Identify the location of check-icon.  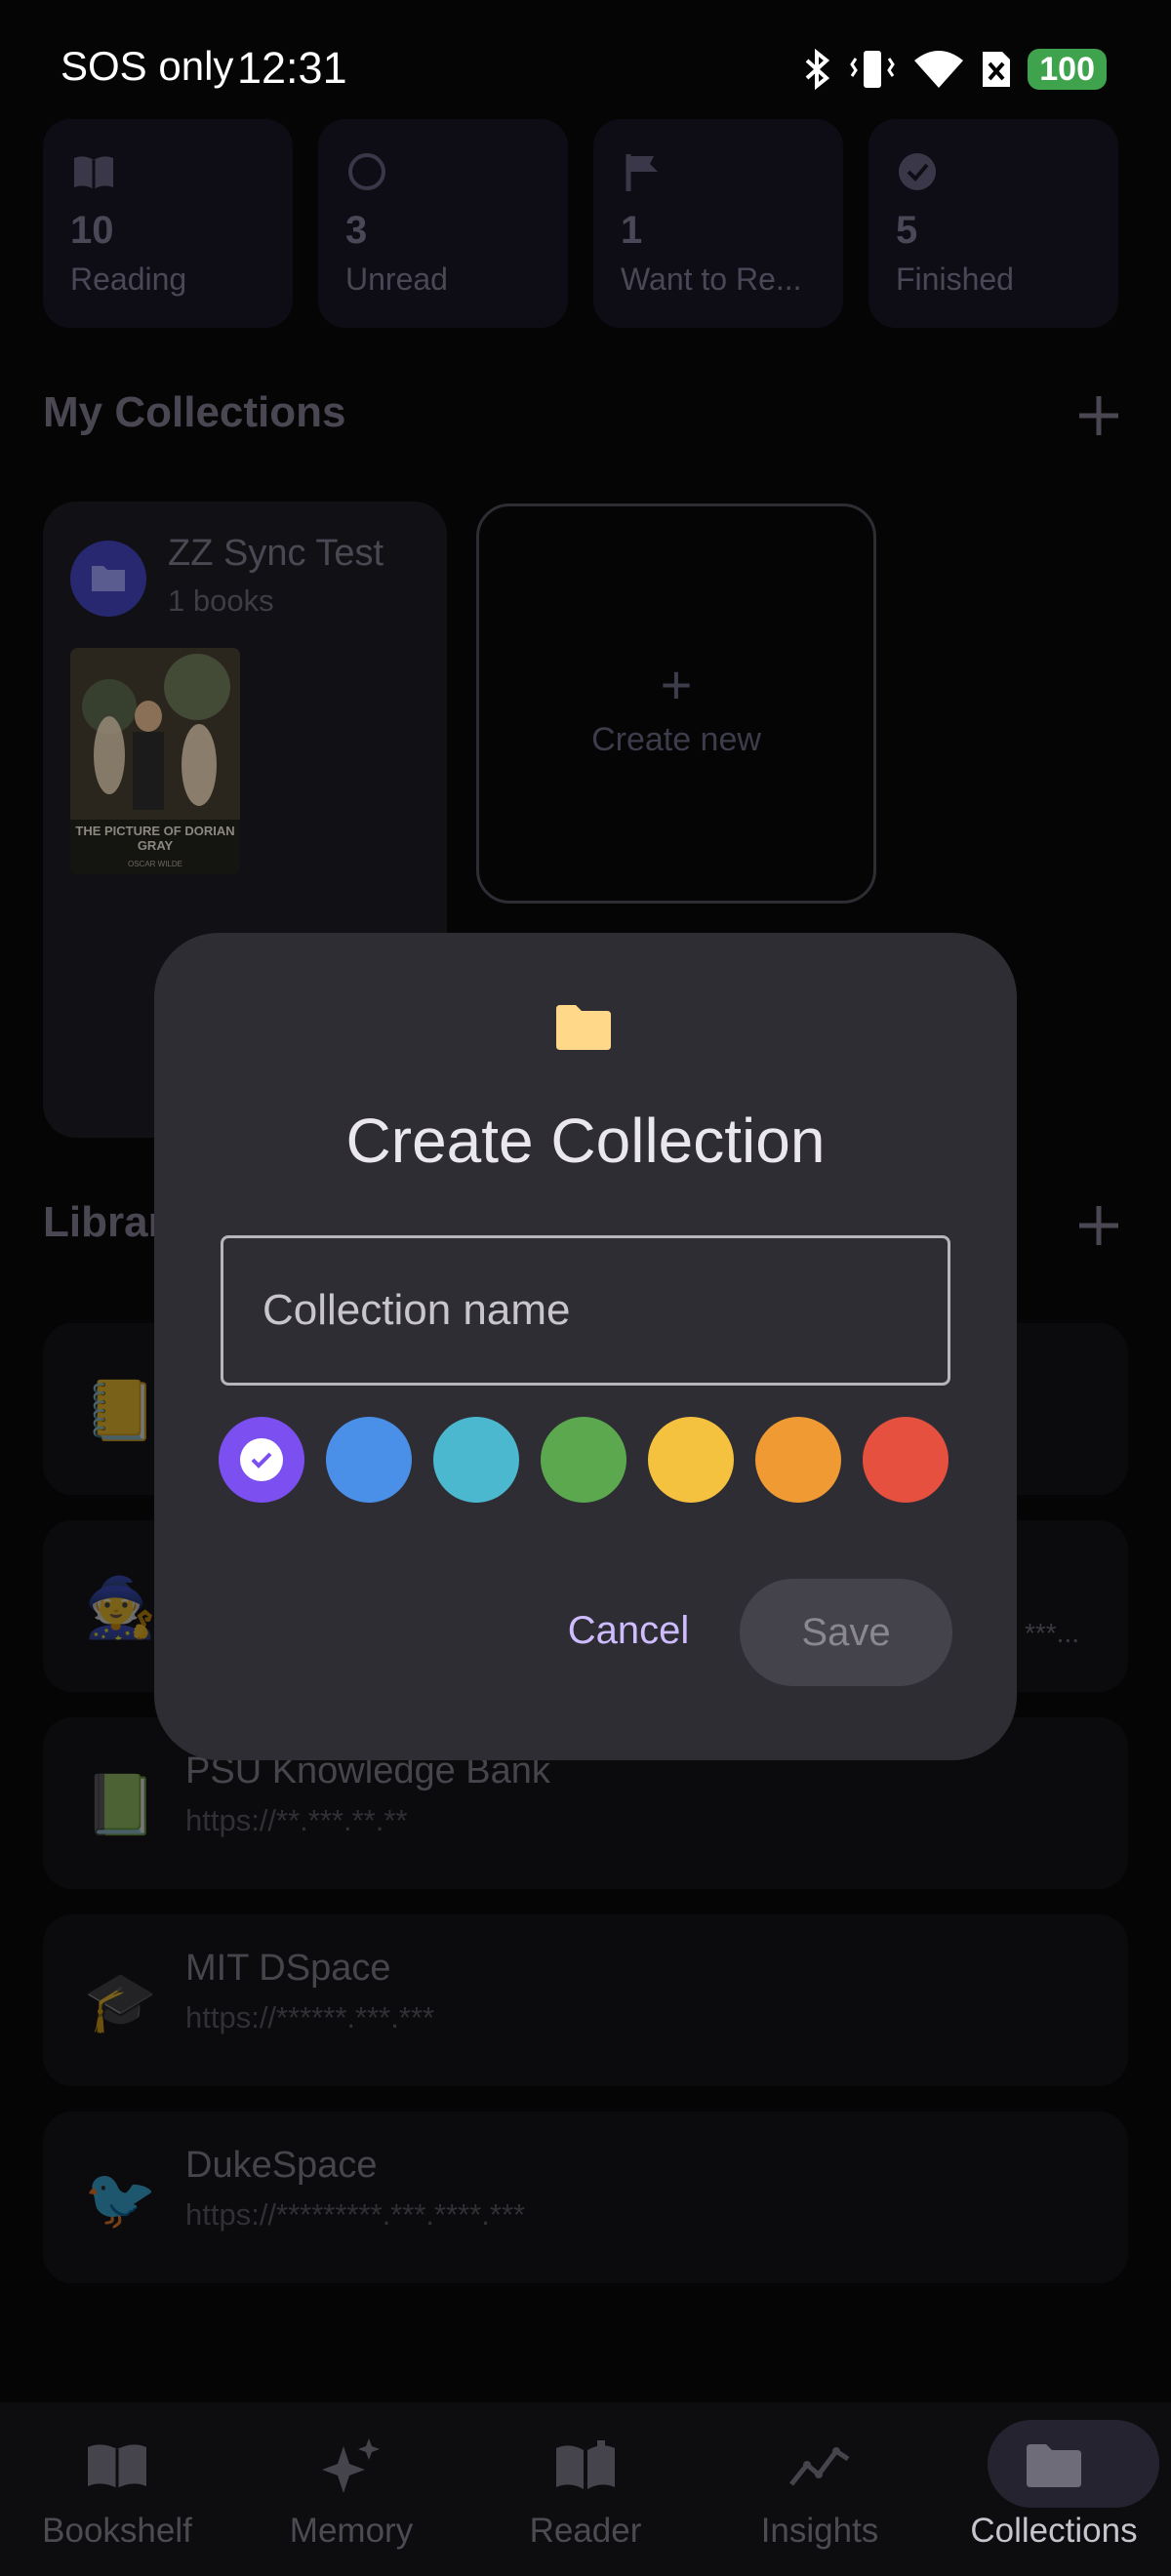
(261, 1459).